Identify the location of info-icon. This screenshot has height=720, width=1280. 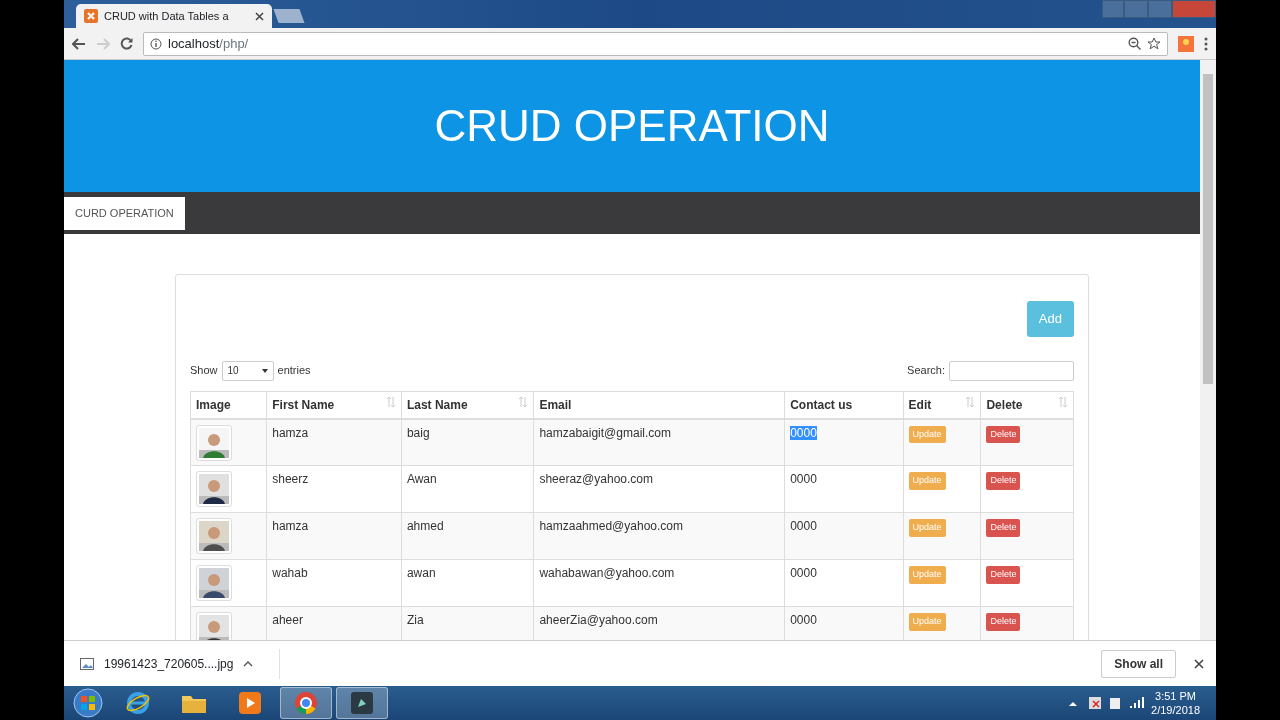
(156, 43).